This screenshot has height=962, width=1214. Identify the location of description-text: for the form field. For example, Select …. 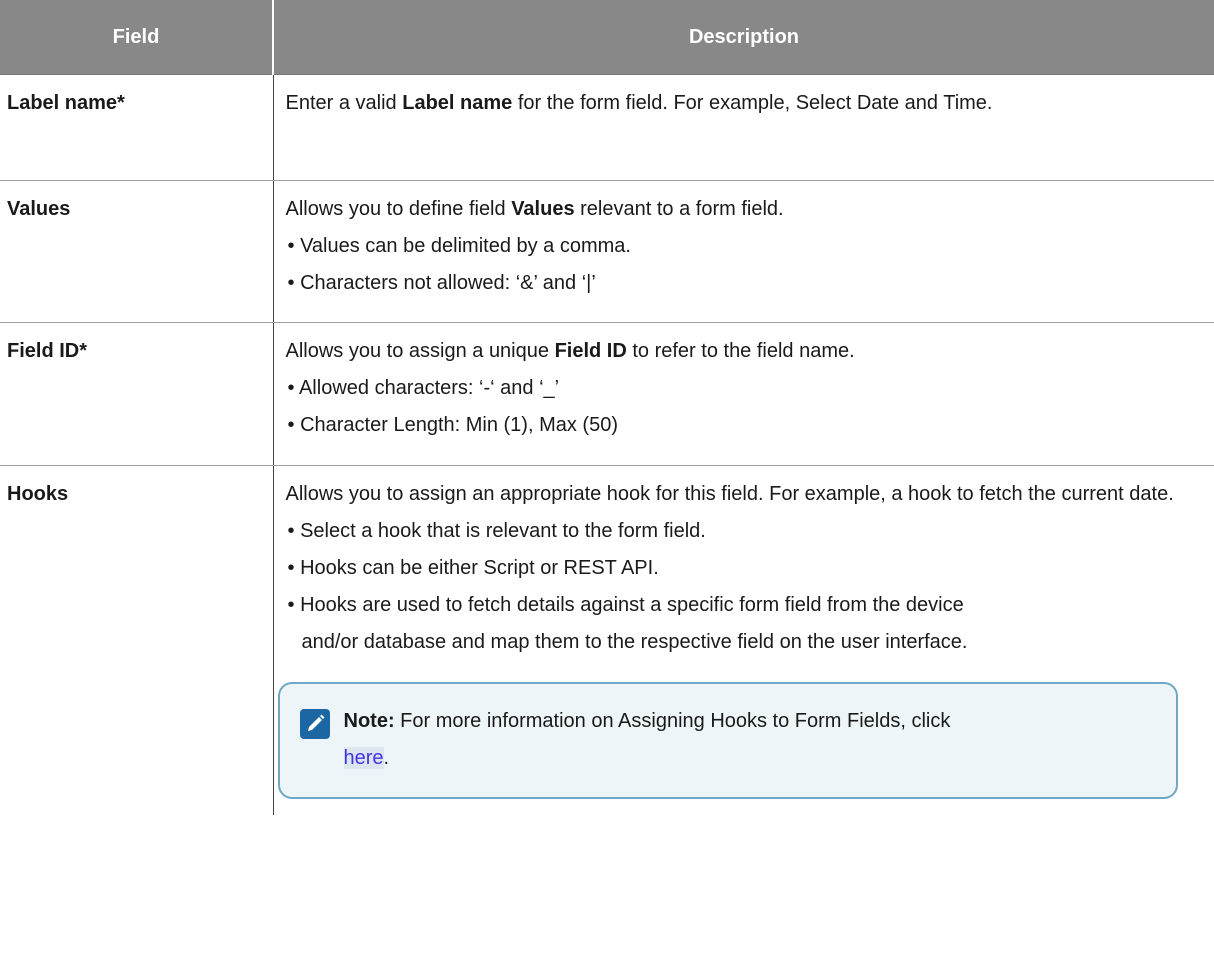
(752, 103).